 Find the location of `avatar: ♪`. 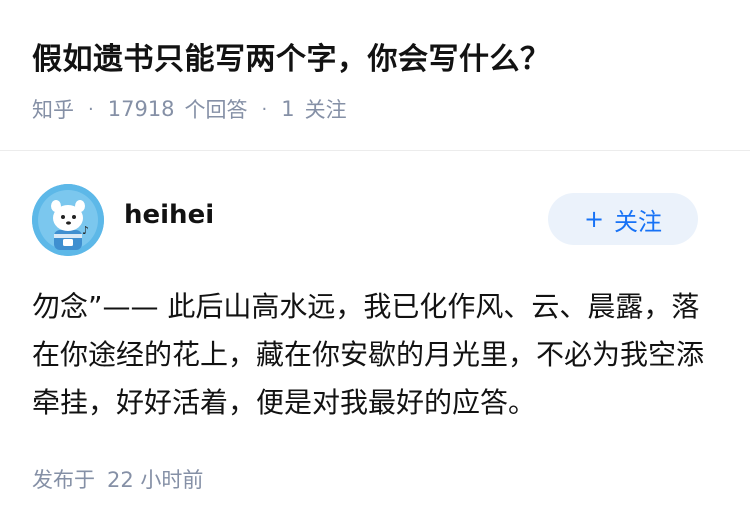

avatar: ♪ is located at coordinates (68, 220).